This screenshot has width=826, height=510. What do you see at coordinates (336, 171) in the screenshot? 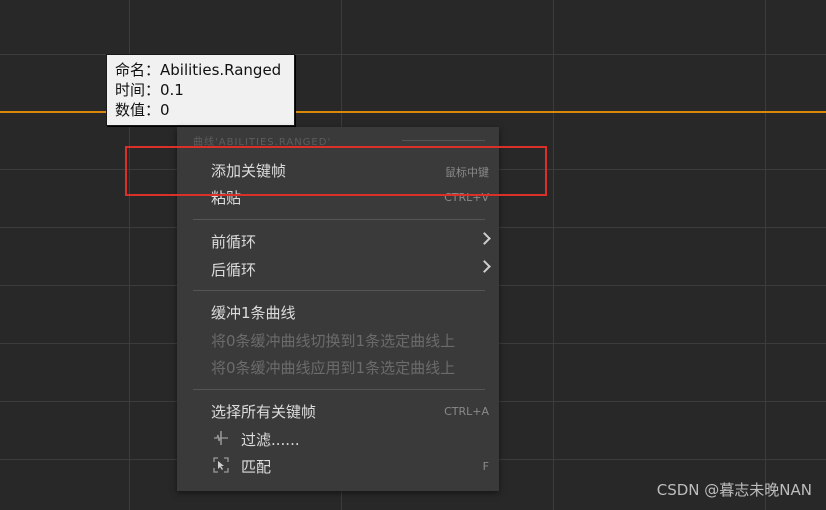
I see `highlight-box` at bounding box center [336, 171].